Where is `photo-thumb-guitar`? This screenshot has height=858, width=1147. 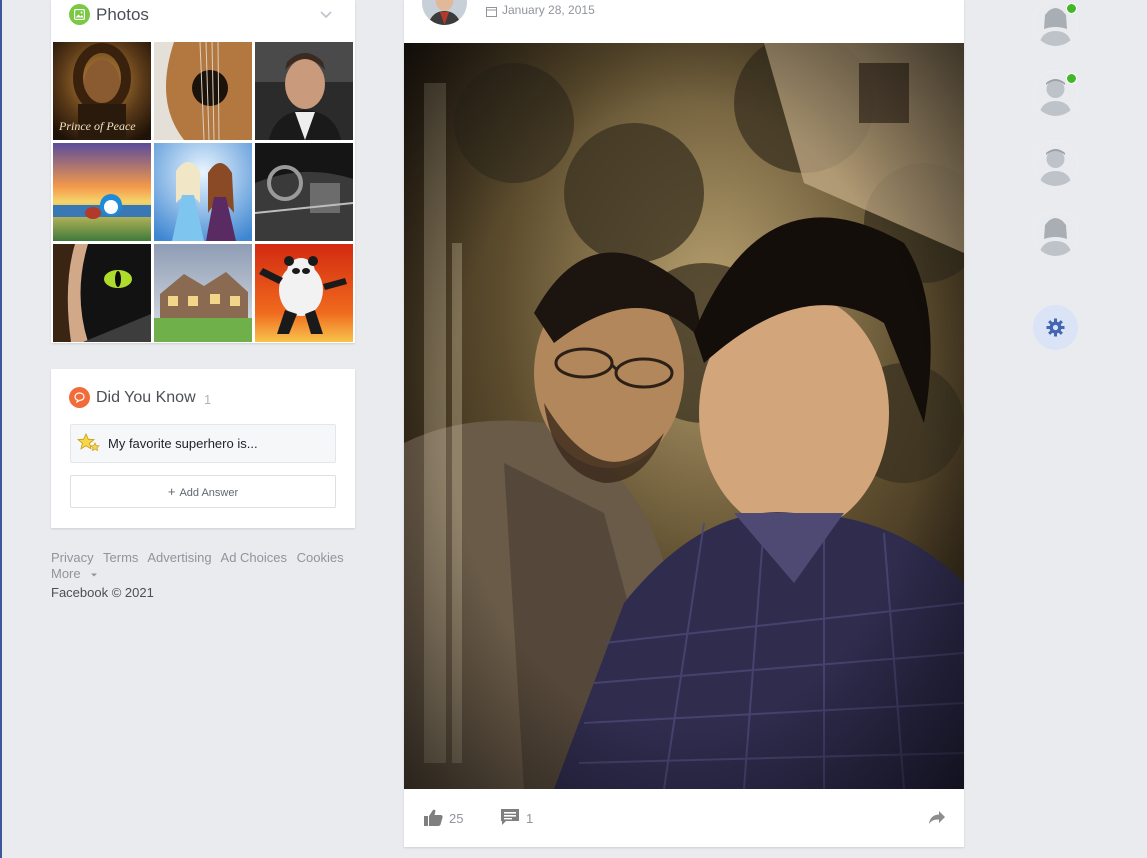 photo-thumb-guitar is located at coordinates (203, 91).